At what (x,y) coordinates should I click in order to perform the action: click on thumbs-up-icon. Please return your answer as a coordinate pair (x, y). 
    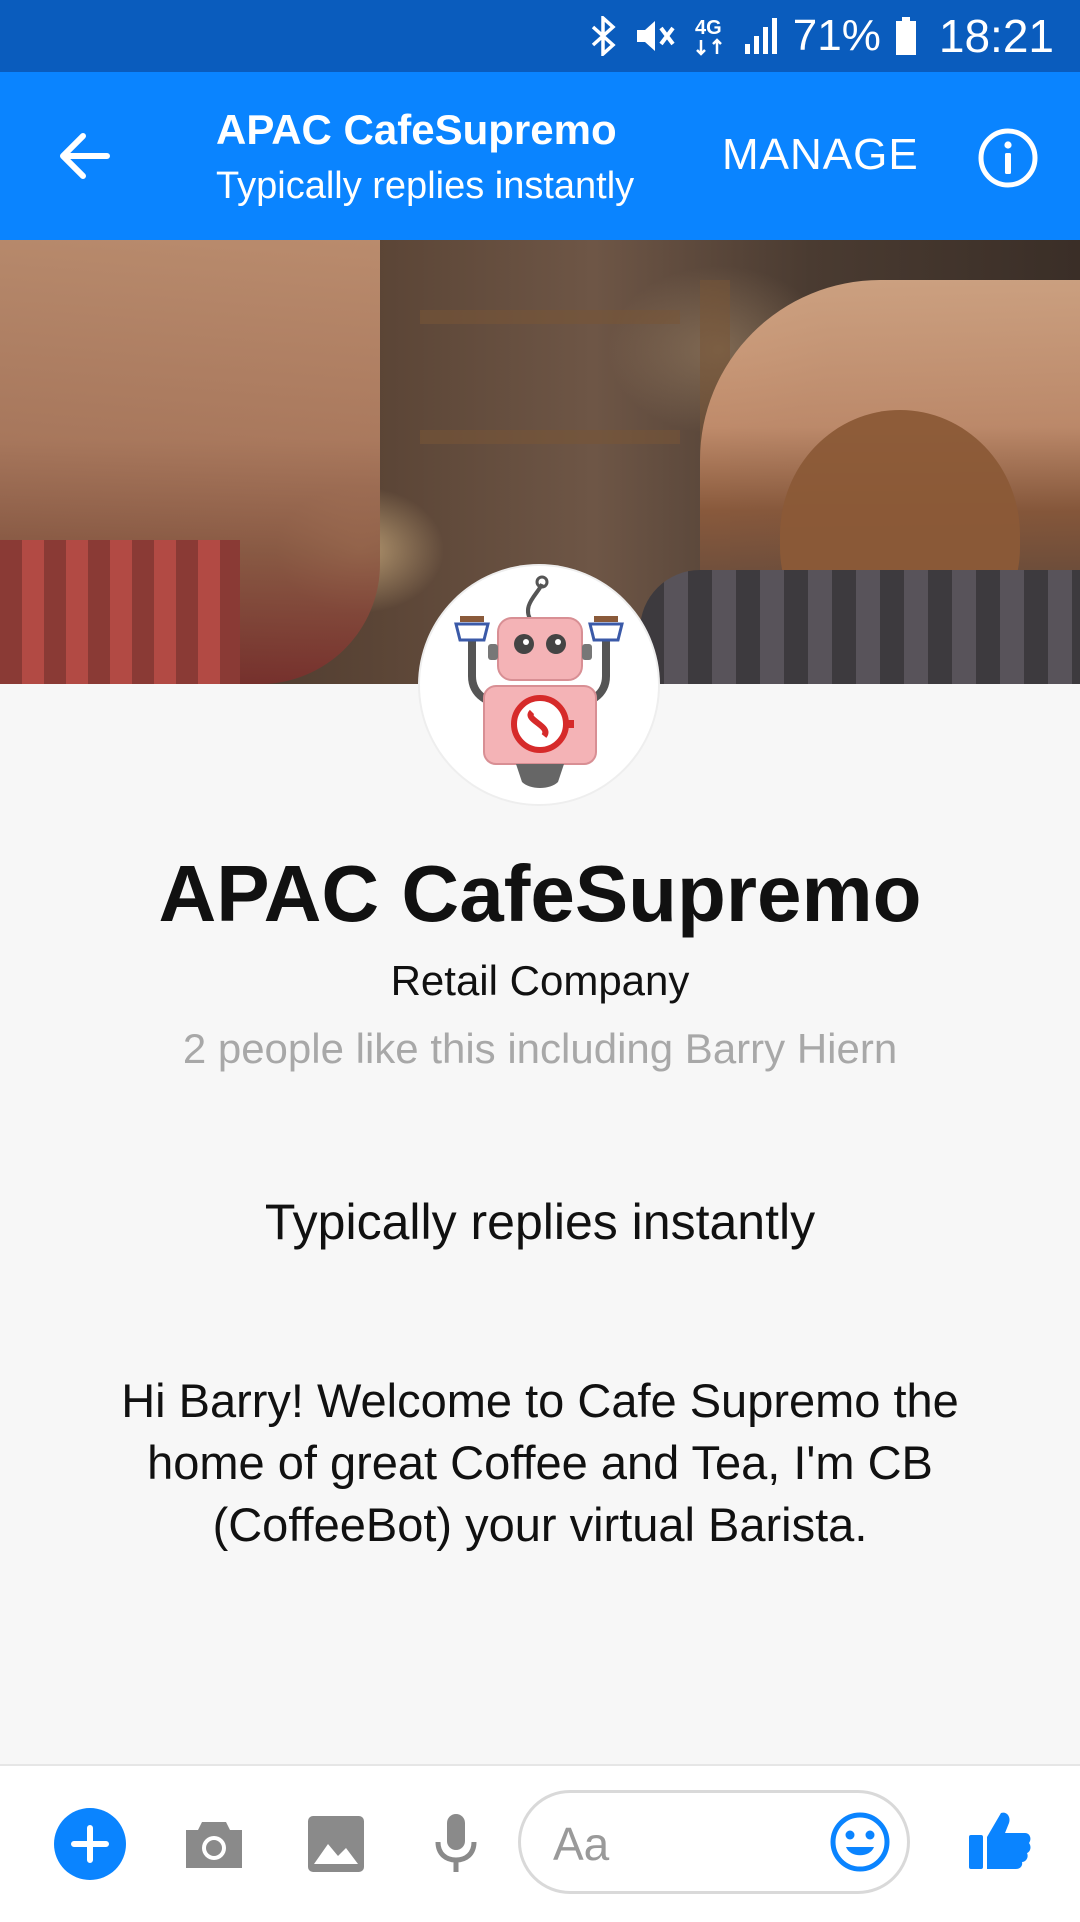
    Looking at the image, I should click on (1000, 1840).